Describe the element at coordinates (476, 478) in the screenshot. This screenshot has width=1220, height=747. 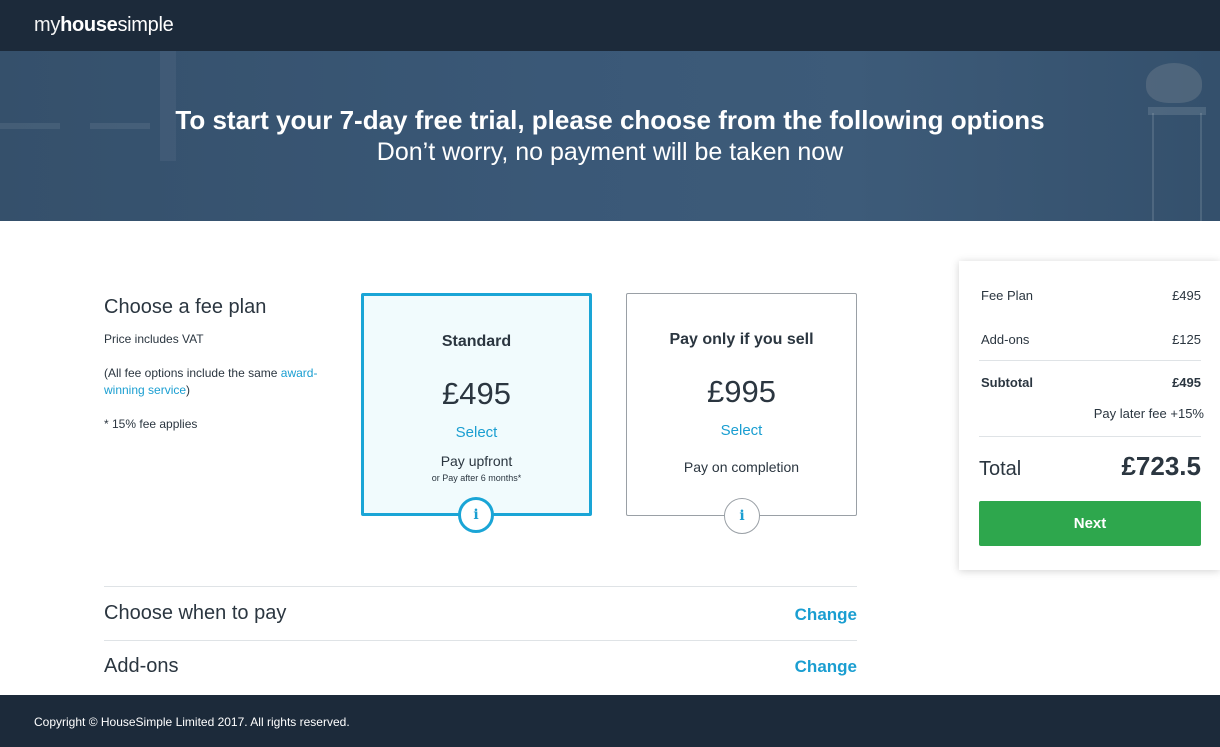
I see `plan-note: or Pay after 6 months*` at that location.